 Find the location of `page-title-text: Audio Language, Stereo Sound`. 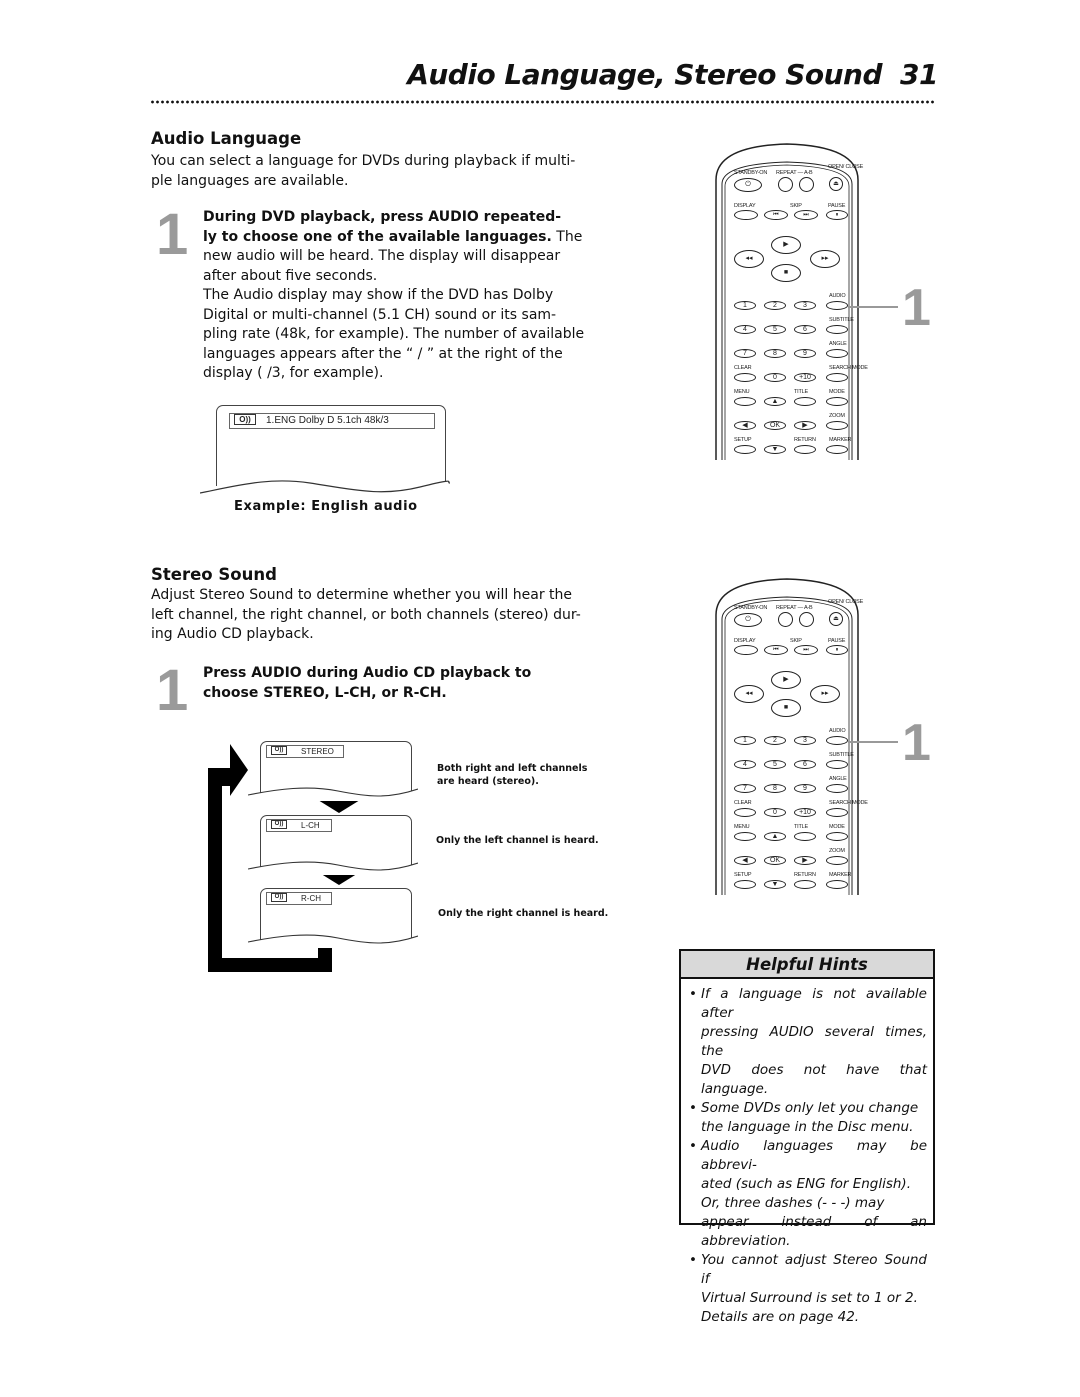

page-title-text: Audio Language, Stereo Sound is located at coordinates (645, 74).